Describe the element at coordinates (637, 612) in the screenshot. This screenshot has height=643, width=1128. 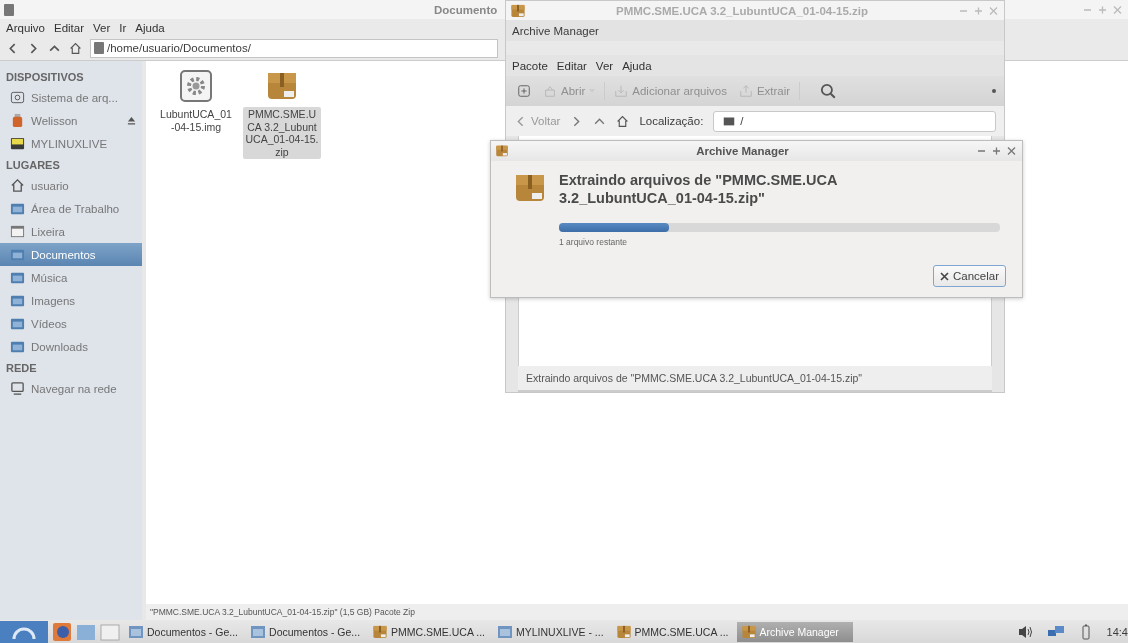
I see `status-text: "PMMC.SME.UCA 3.2_LubuntUCA_01-04-15.zip" (1,5 GB) Pacote Zip` at that location.